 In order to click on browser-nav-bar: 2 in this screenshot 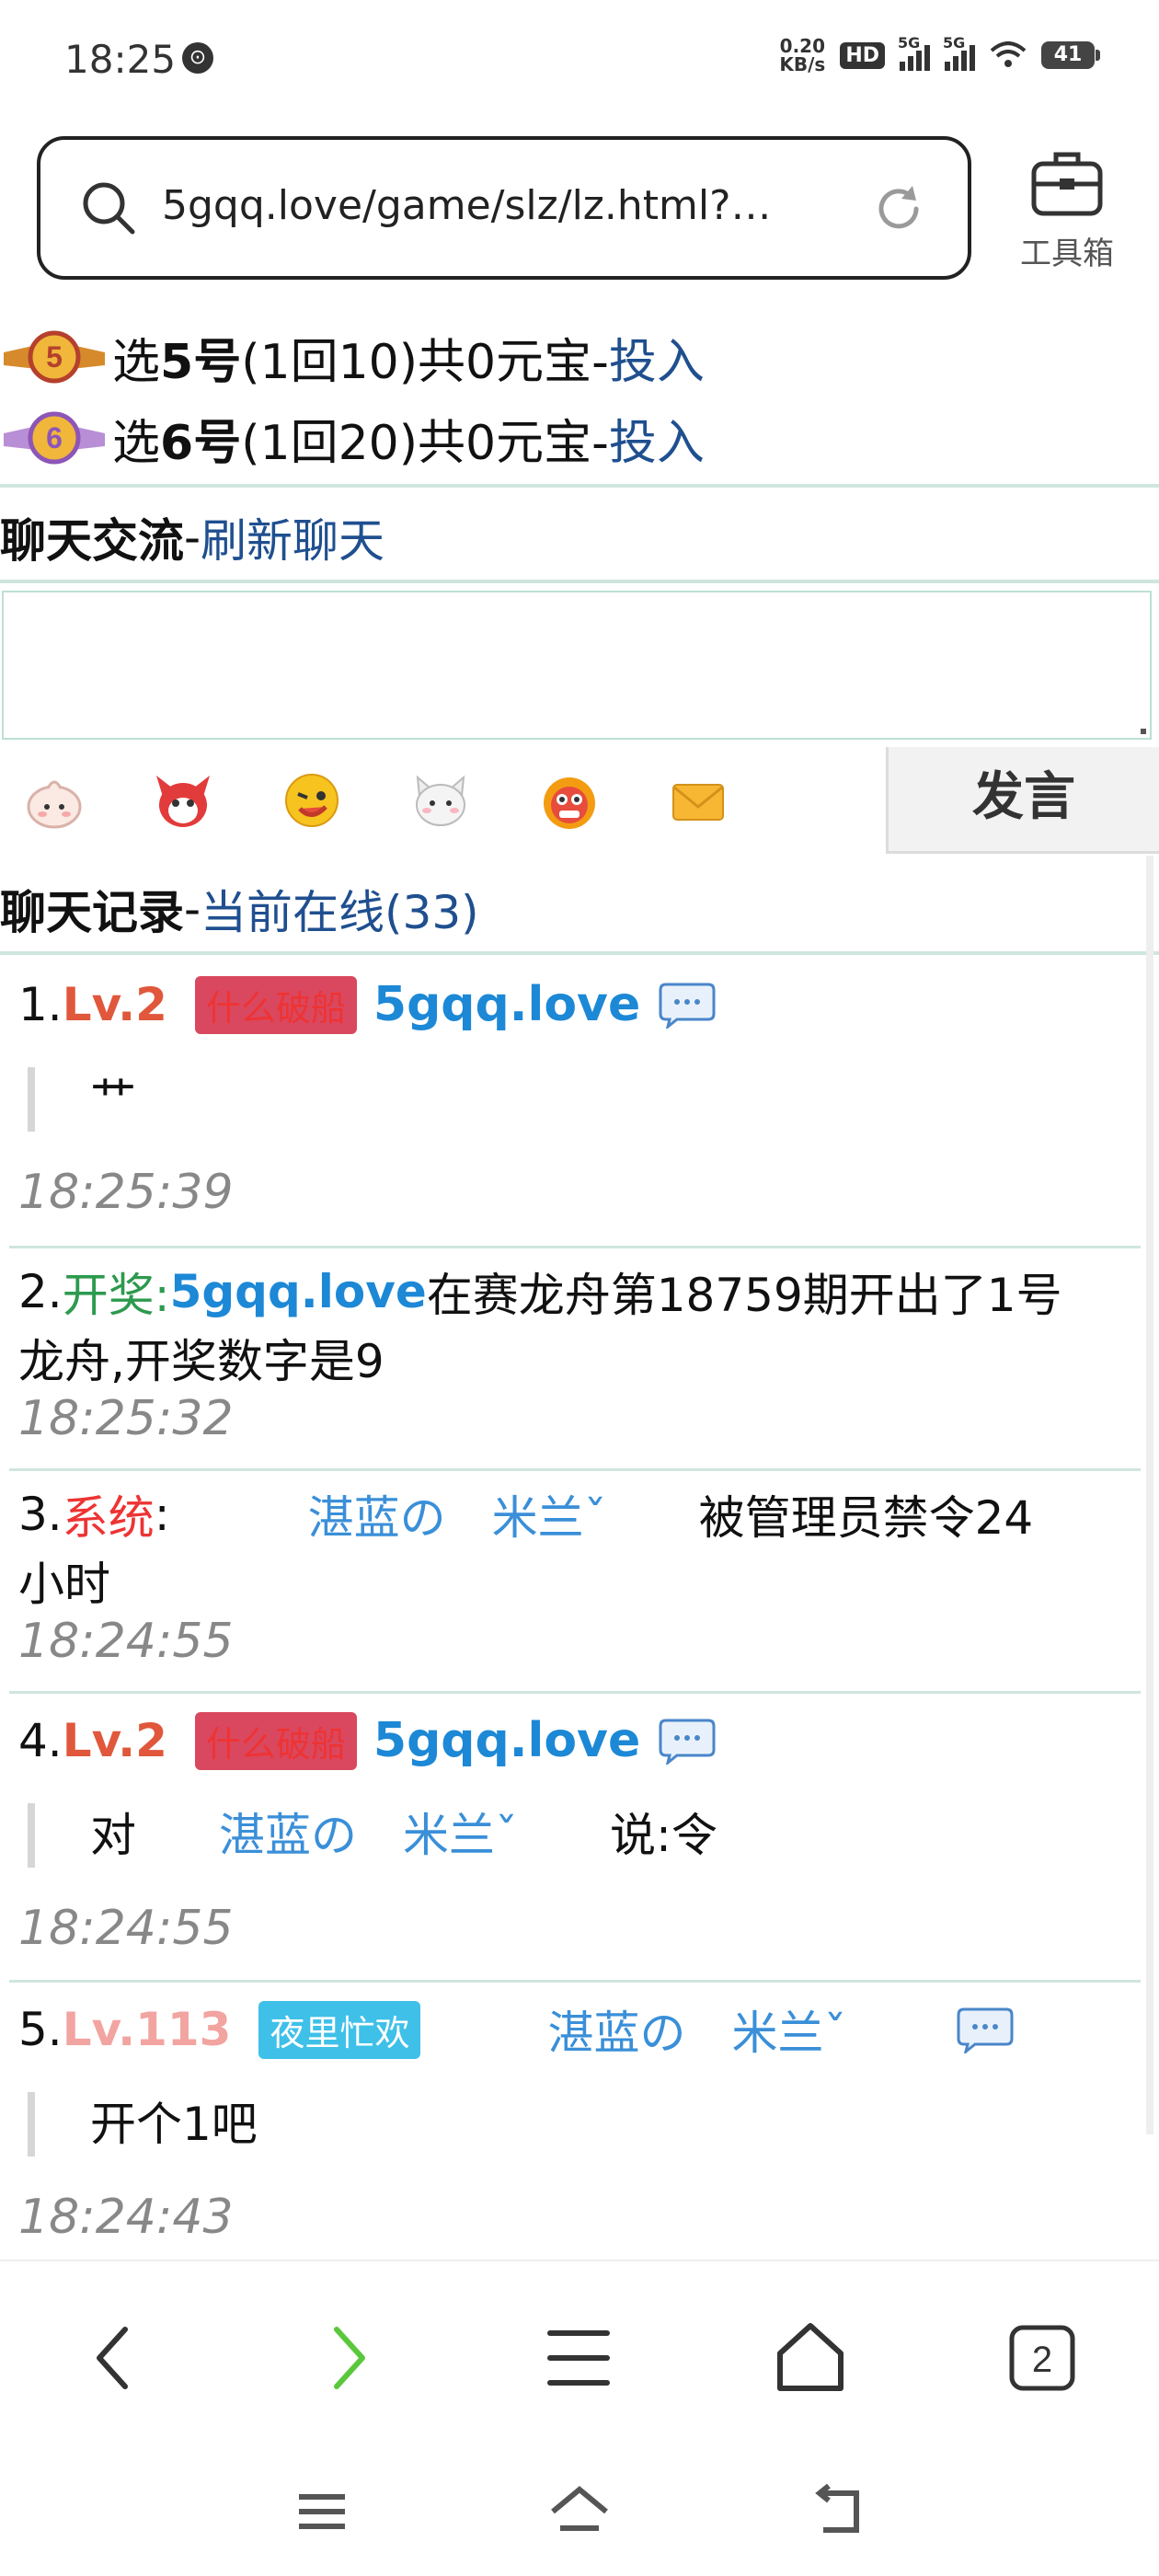, I will do `click(579, 2352)`.